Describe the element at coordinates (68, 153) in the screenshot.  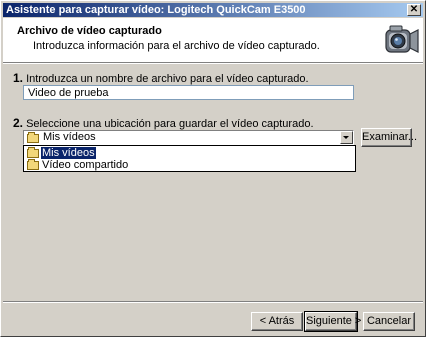
I see `list-item-label: Mis vídeos` at that location.